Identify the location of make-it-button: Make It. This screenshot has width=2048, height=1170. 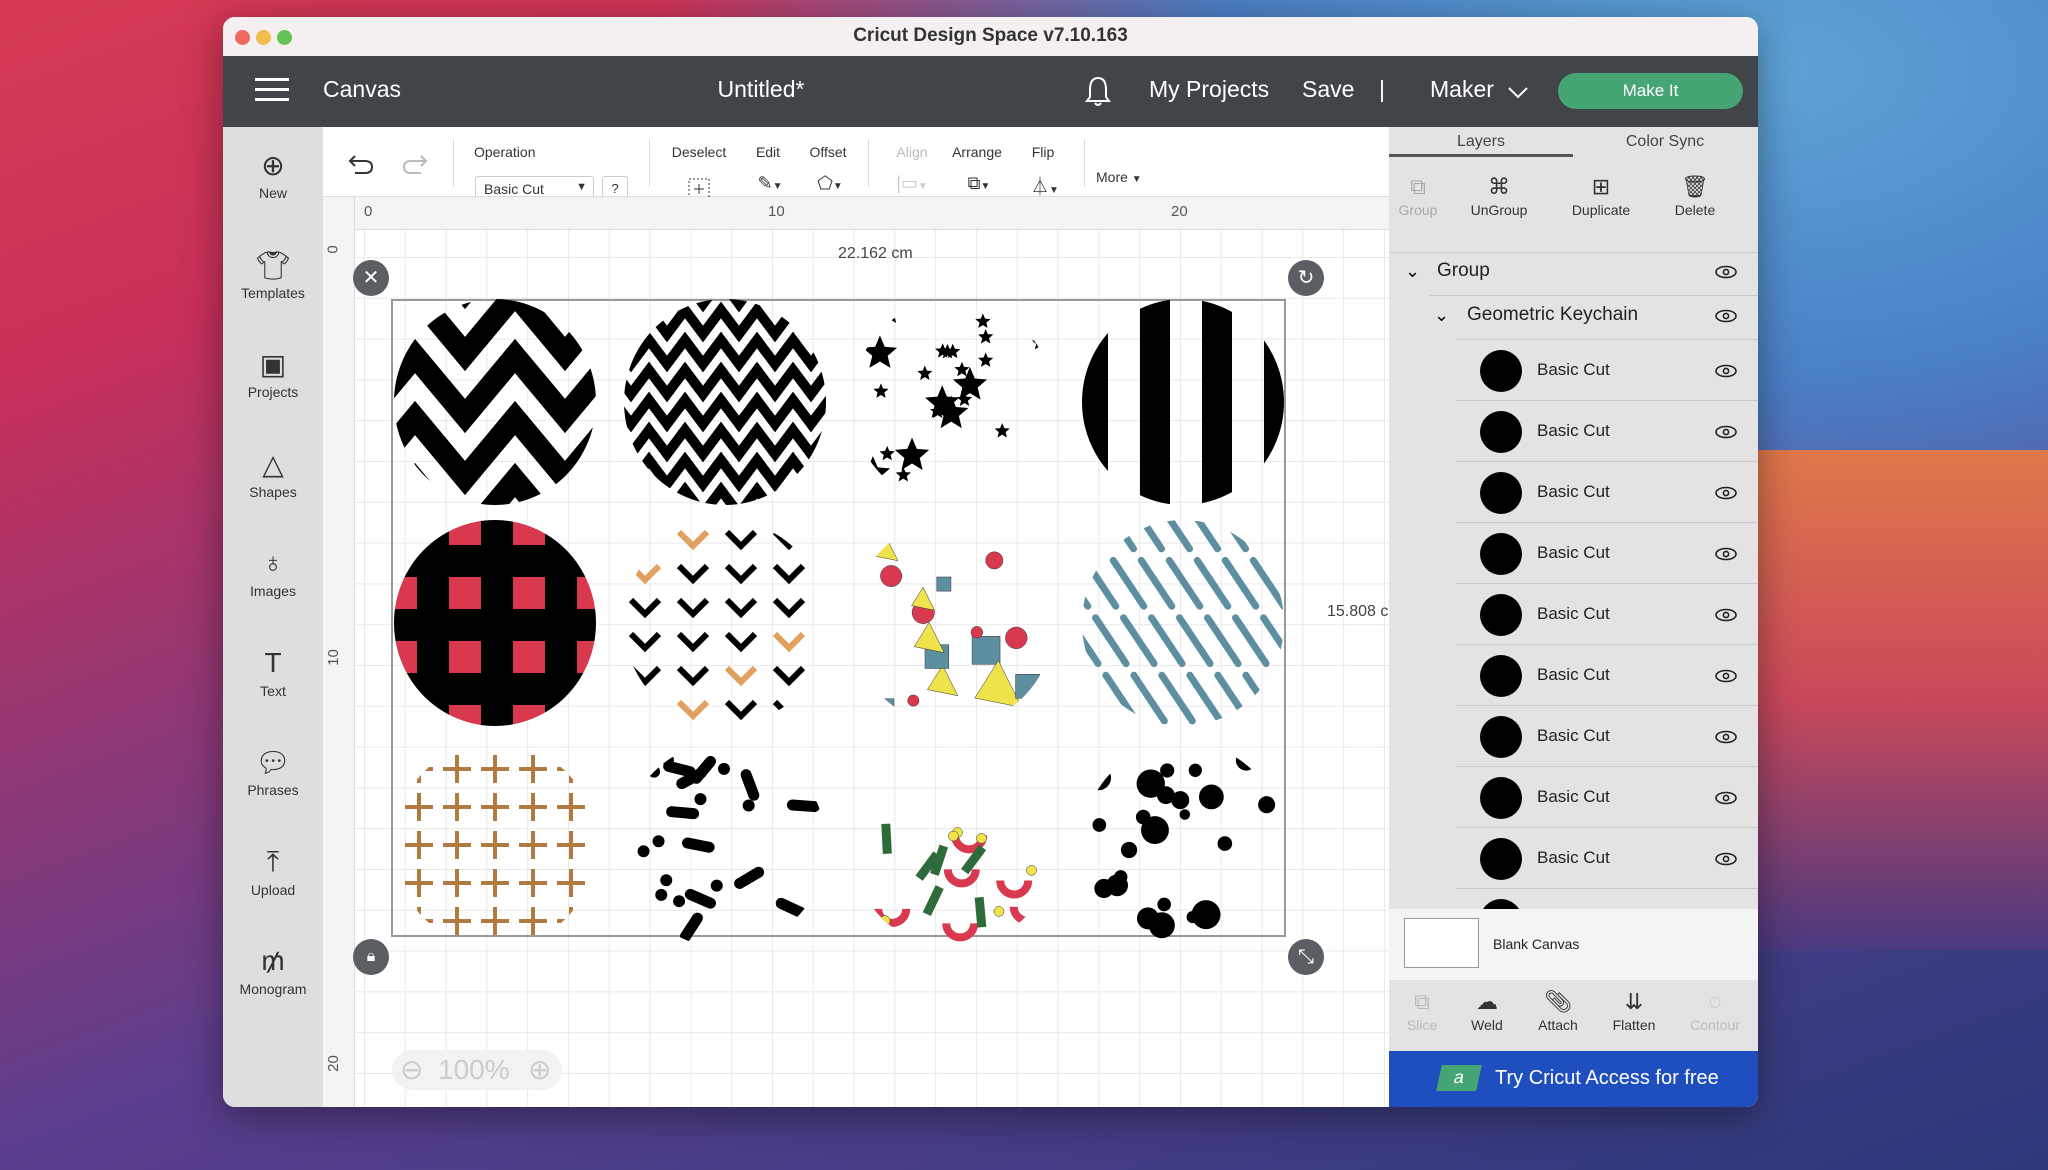
(1650, 91).